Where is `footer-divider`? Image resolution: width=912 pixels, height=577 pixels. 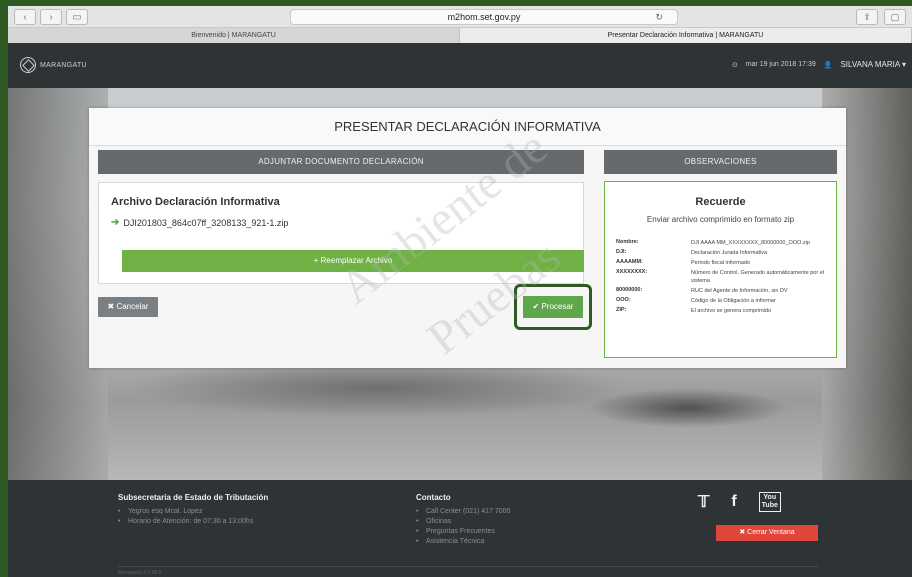 footer-divider is located at coordinates (468, 566).